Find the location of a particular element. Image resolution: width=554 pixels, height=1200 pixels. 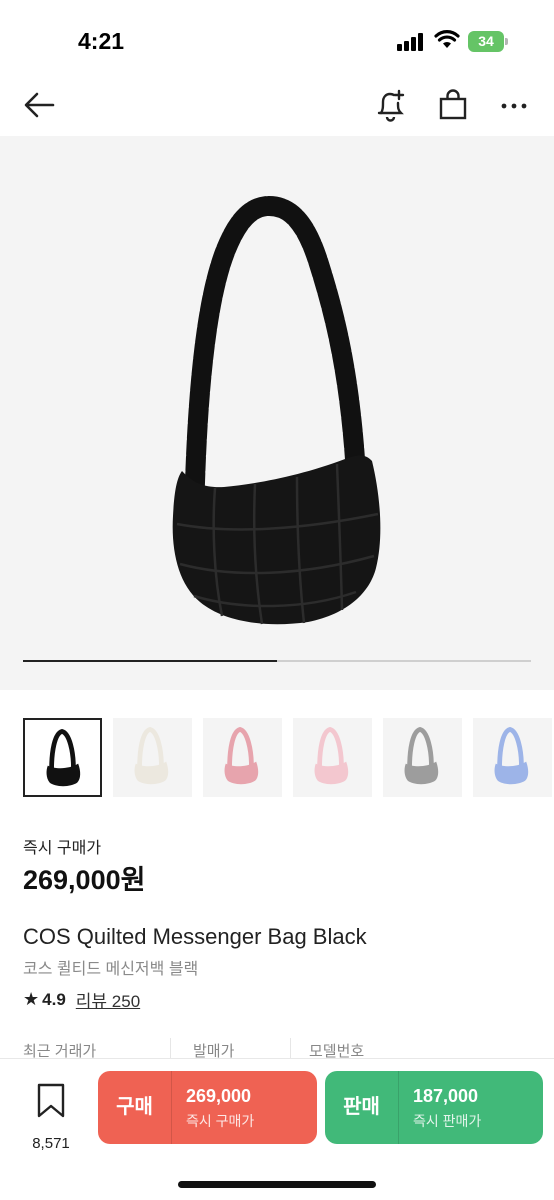

product-name-korean: 코스 퀼티드 메신저백 블랙 is located at coordinates (111, 969).